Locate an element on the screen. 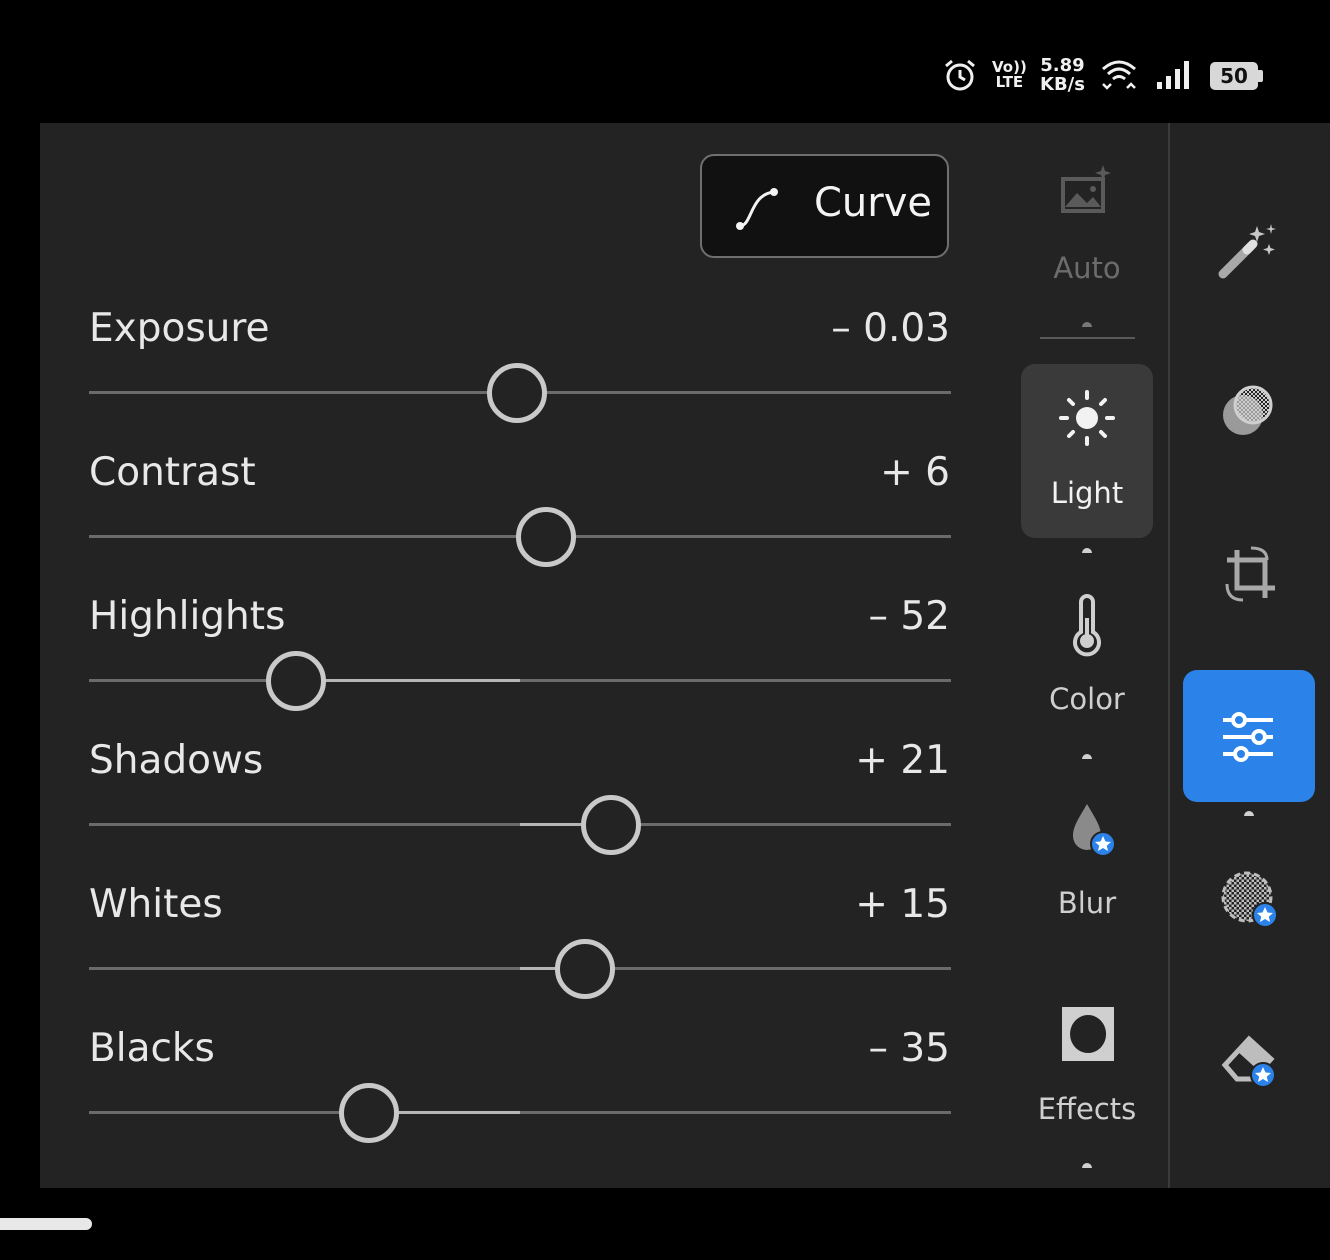 The image size is (1330, 1260). rail-edit-sliders is located at coordinates (1249, 736).